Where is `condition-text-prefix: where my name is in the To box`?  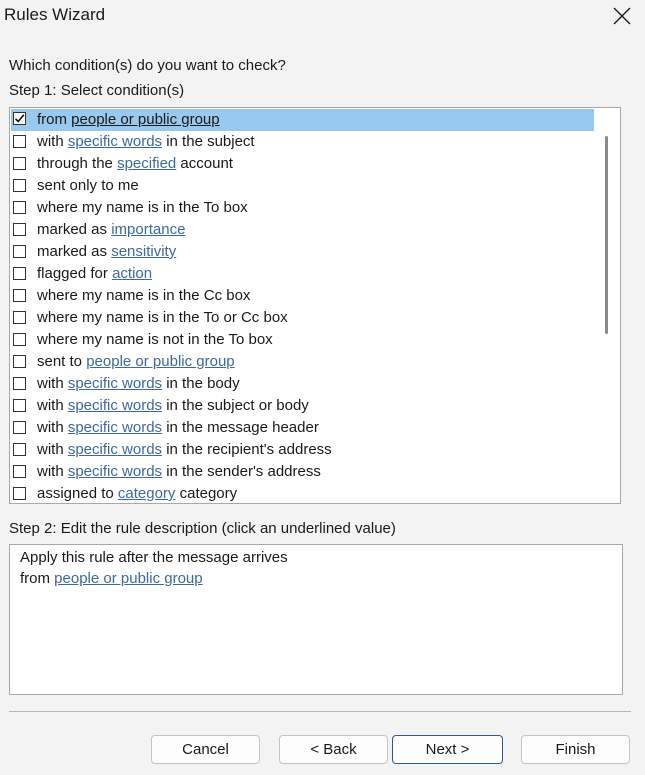
condition-text-prefix: where my name is in the To box is located at coordinates (142, 207).